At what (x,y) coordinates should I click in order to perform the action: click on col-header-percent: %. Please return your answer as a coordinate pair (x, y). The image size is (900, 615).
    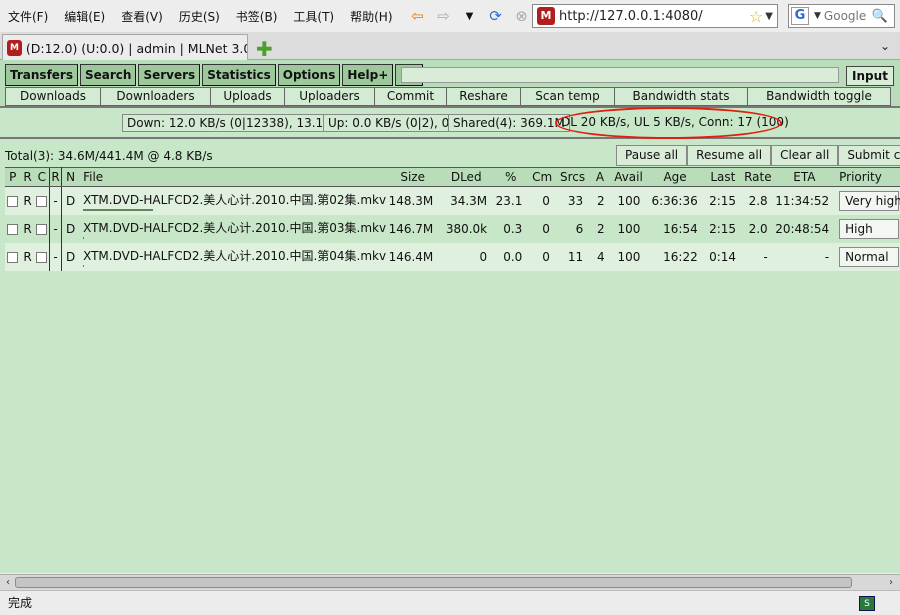
    Looking at the image, I should click on (511, 177).